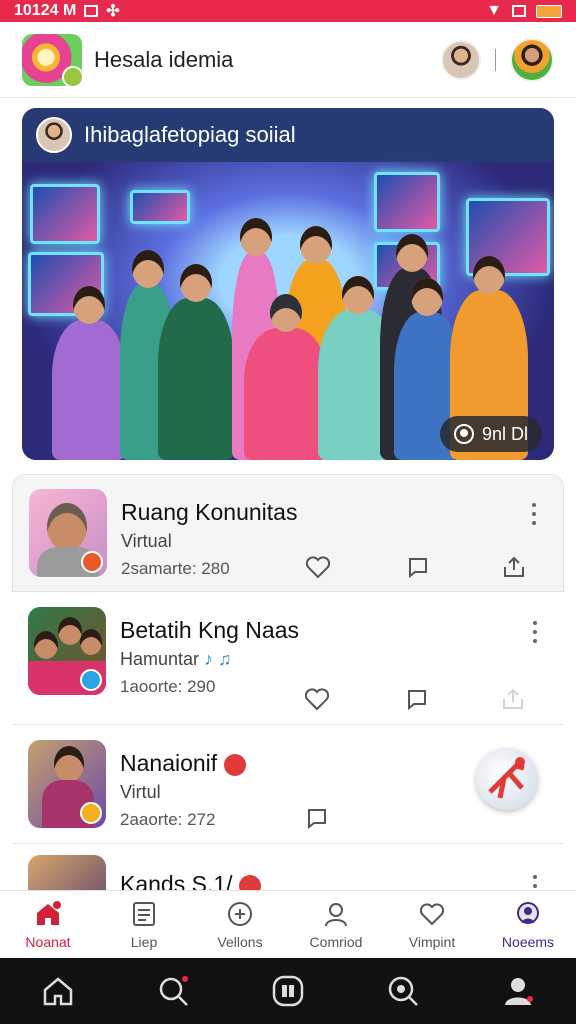 The height and width of the screenshot is (1024, 576). I want to click on user-circle-icon, so click(463, 434).